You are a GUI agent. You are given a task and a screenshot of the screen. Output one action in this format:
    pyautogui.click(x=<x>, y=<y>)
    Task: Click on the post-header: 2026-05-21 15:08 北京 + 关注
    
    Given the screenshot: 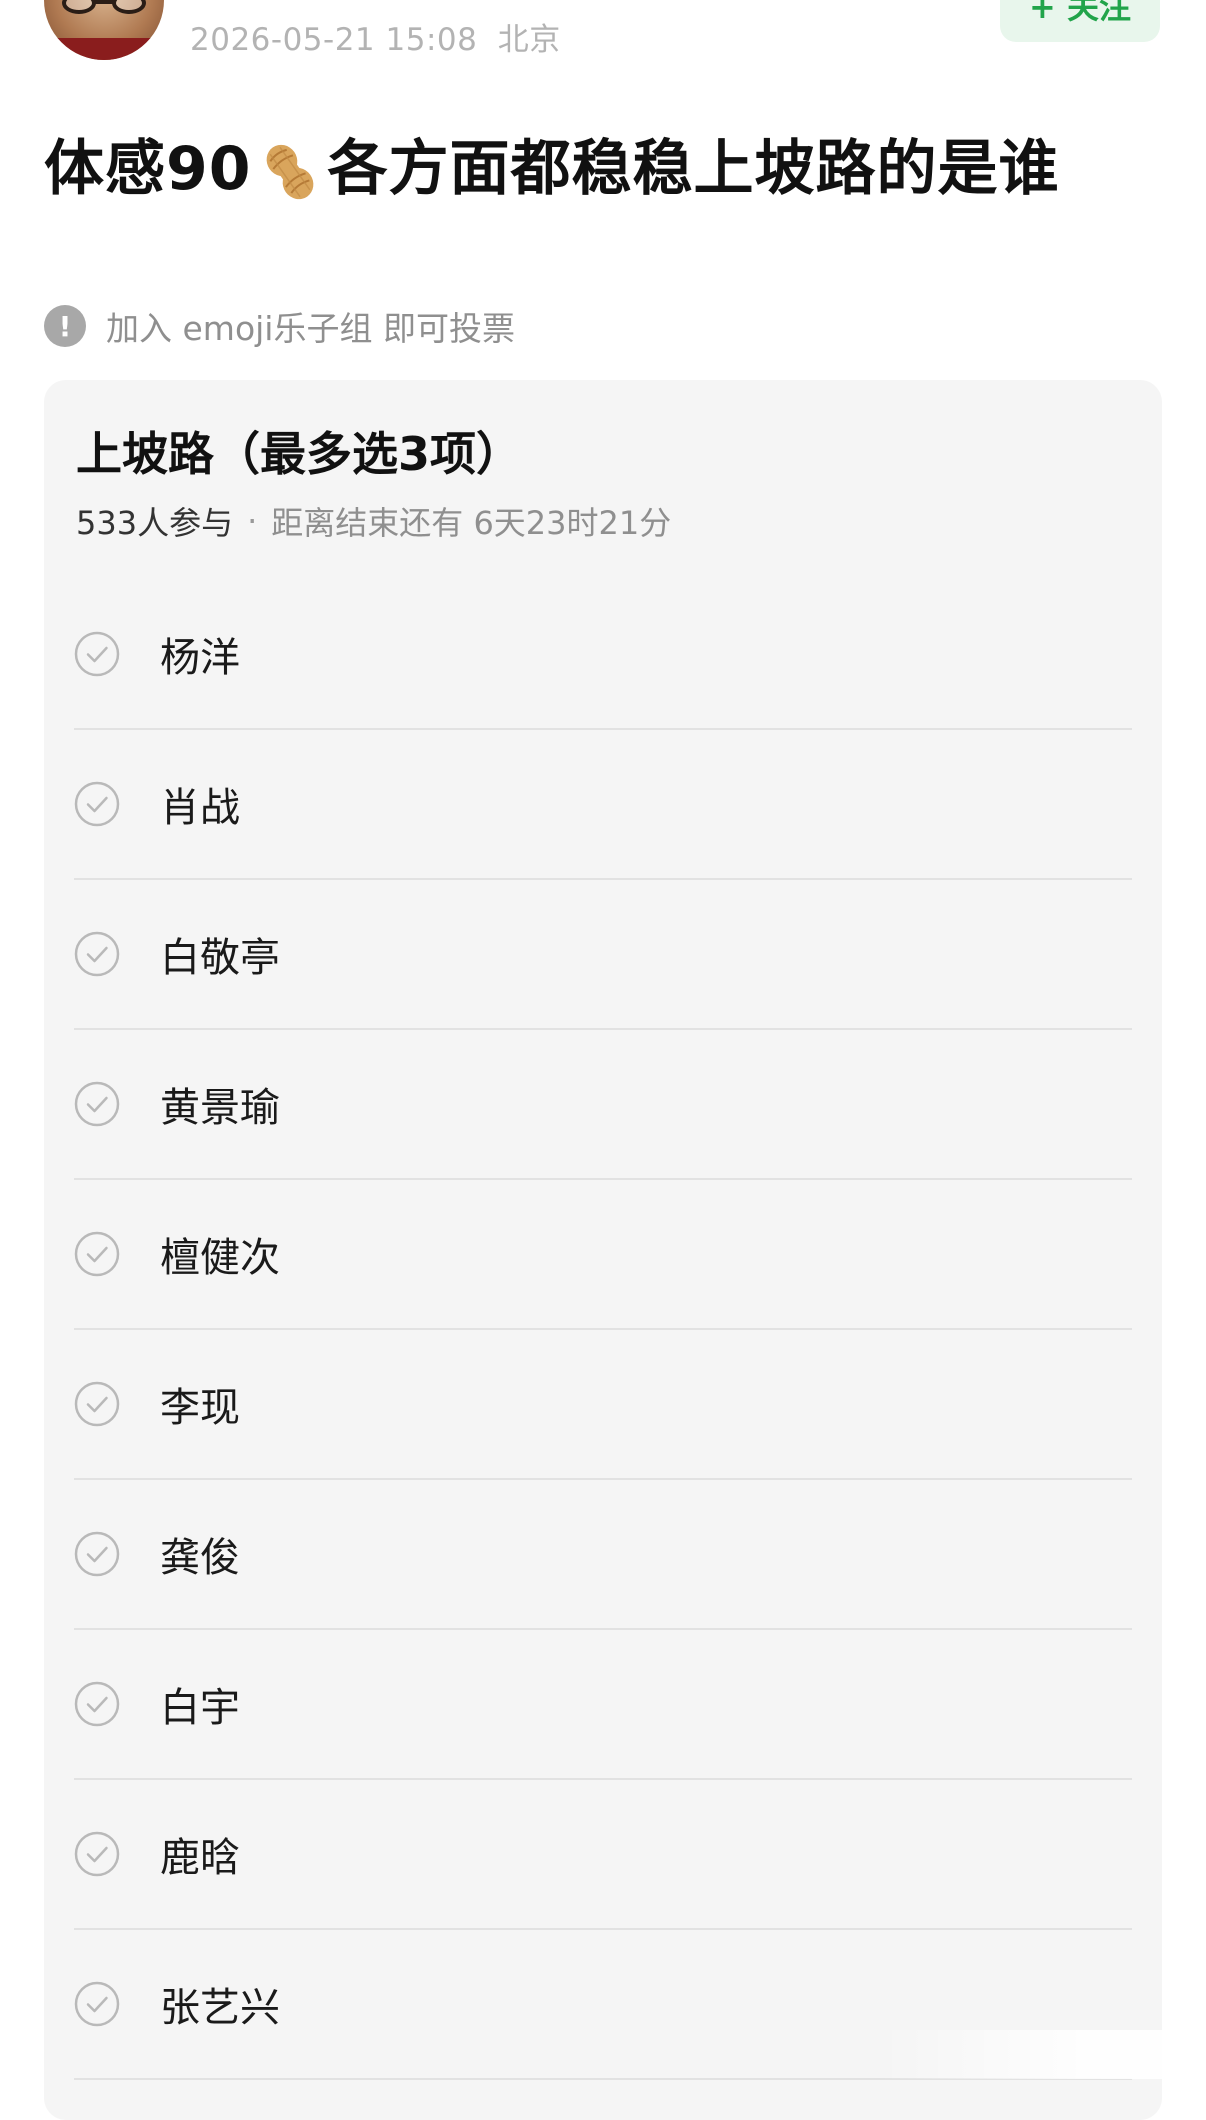 What is the action you would take?
    pyautogui.click(x=603, y=45)
    